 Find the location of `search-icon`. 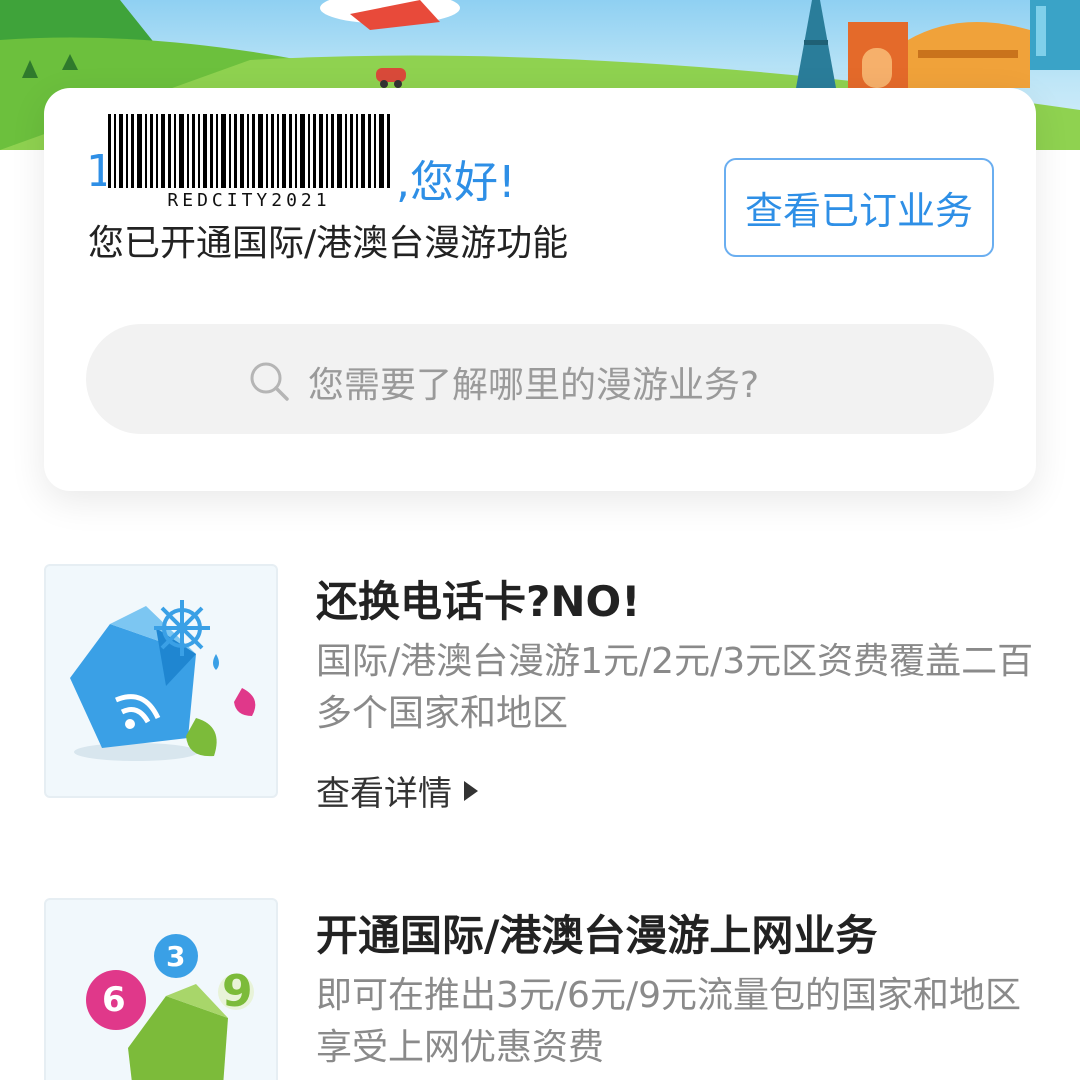

search-icon is located at coordinates (269, 381).